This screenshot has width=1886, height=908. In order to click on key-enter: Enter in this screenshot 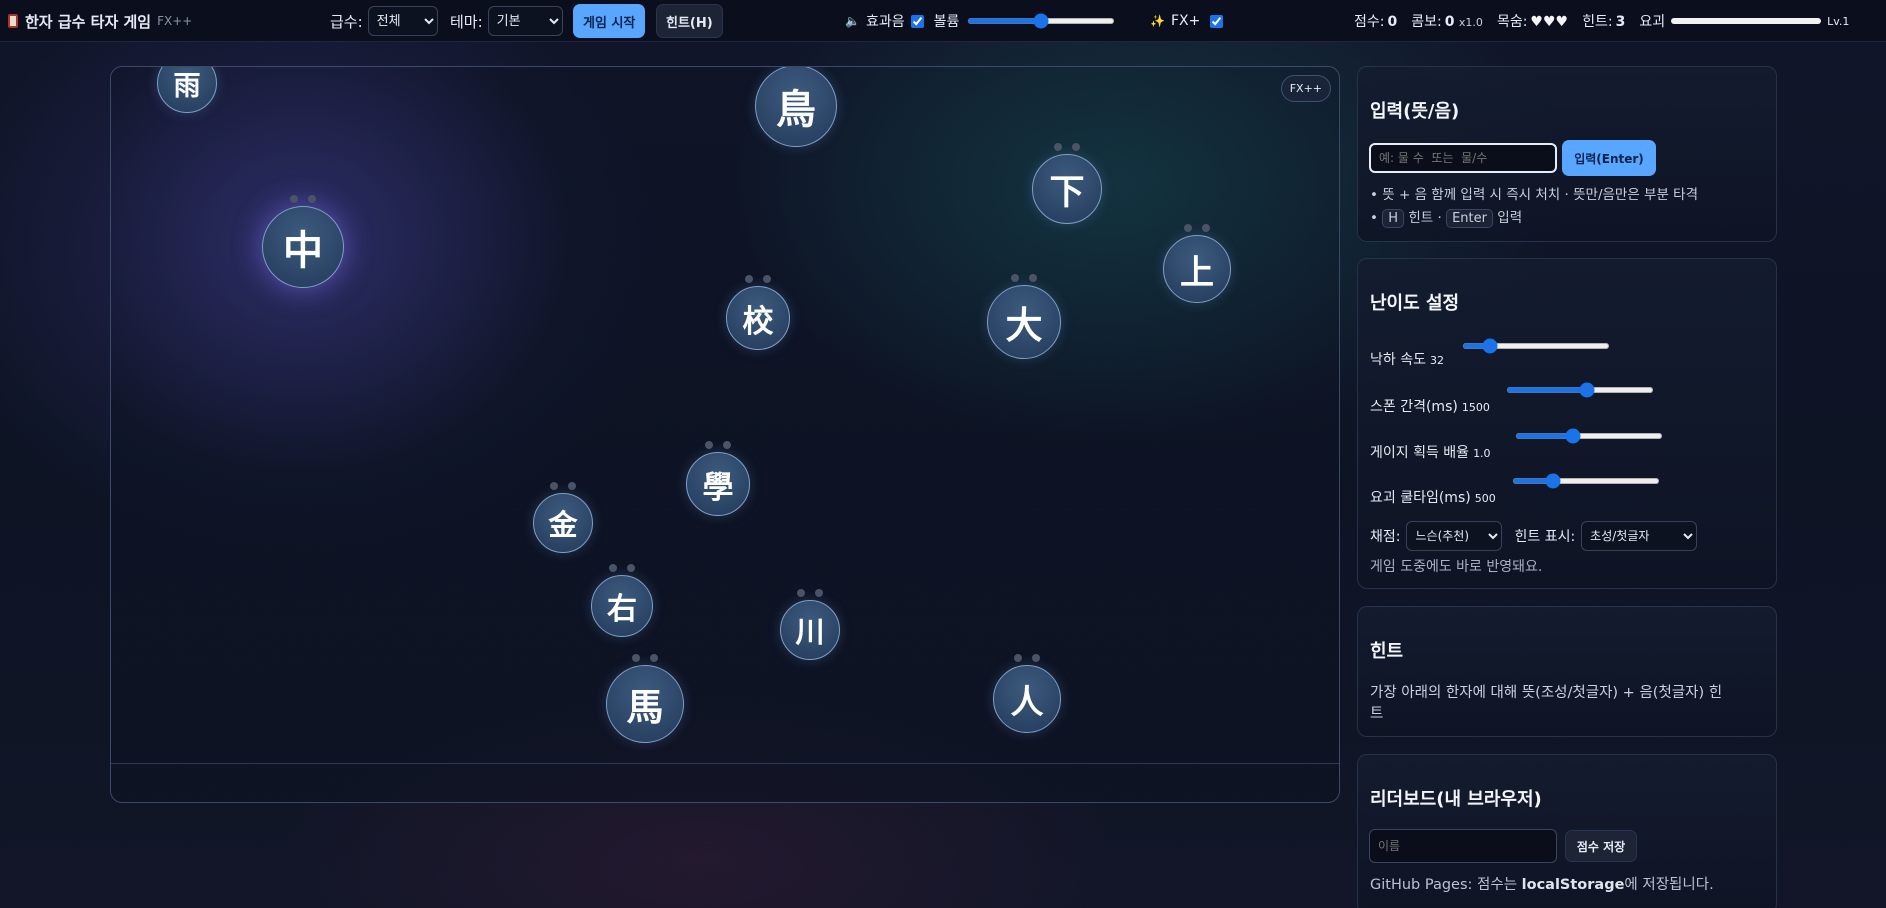, I will do `click(1469, 218)`.